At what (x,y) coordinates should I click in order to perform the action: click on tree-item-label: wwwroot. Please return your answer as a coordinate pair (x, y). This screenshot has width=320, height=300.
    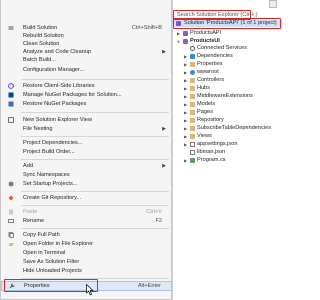
    Looking at the image, I should click on (208, 72).